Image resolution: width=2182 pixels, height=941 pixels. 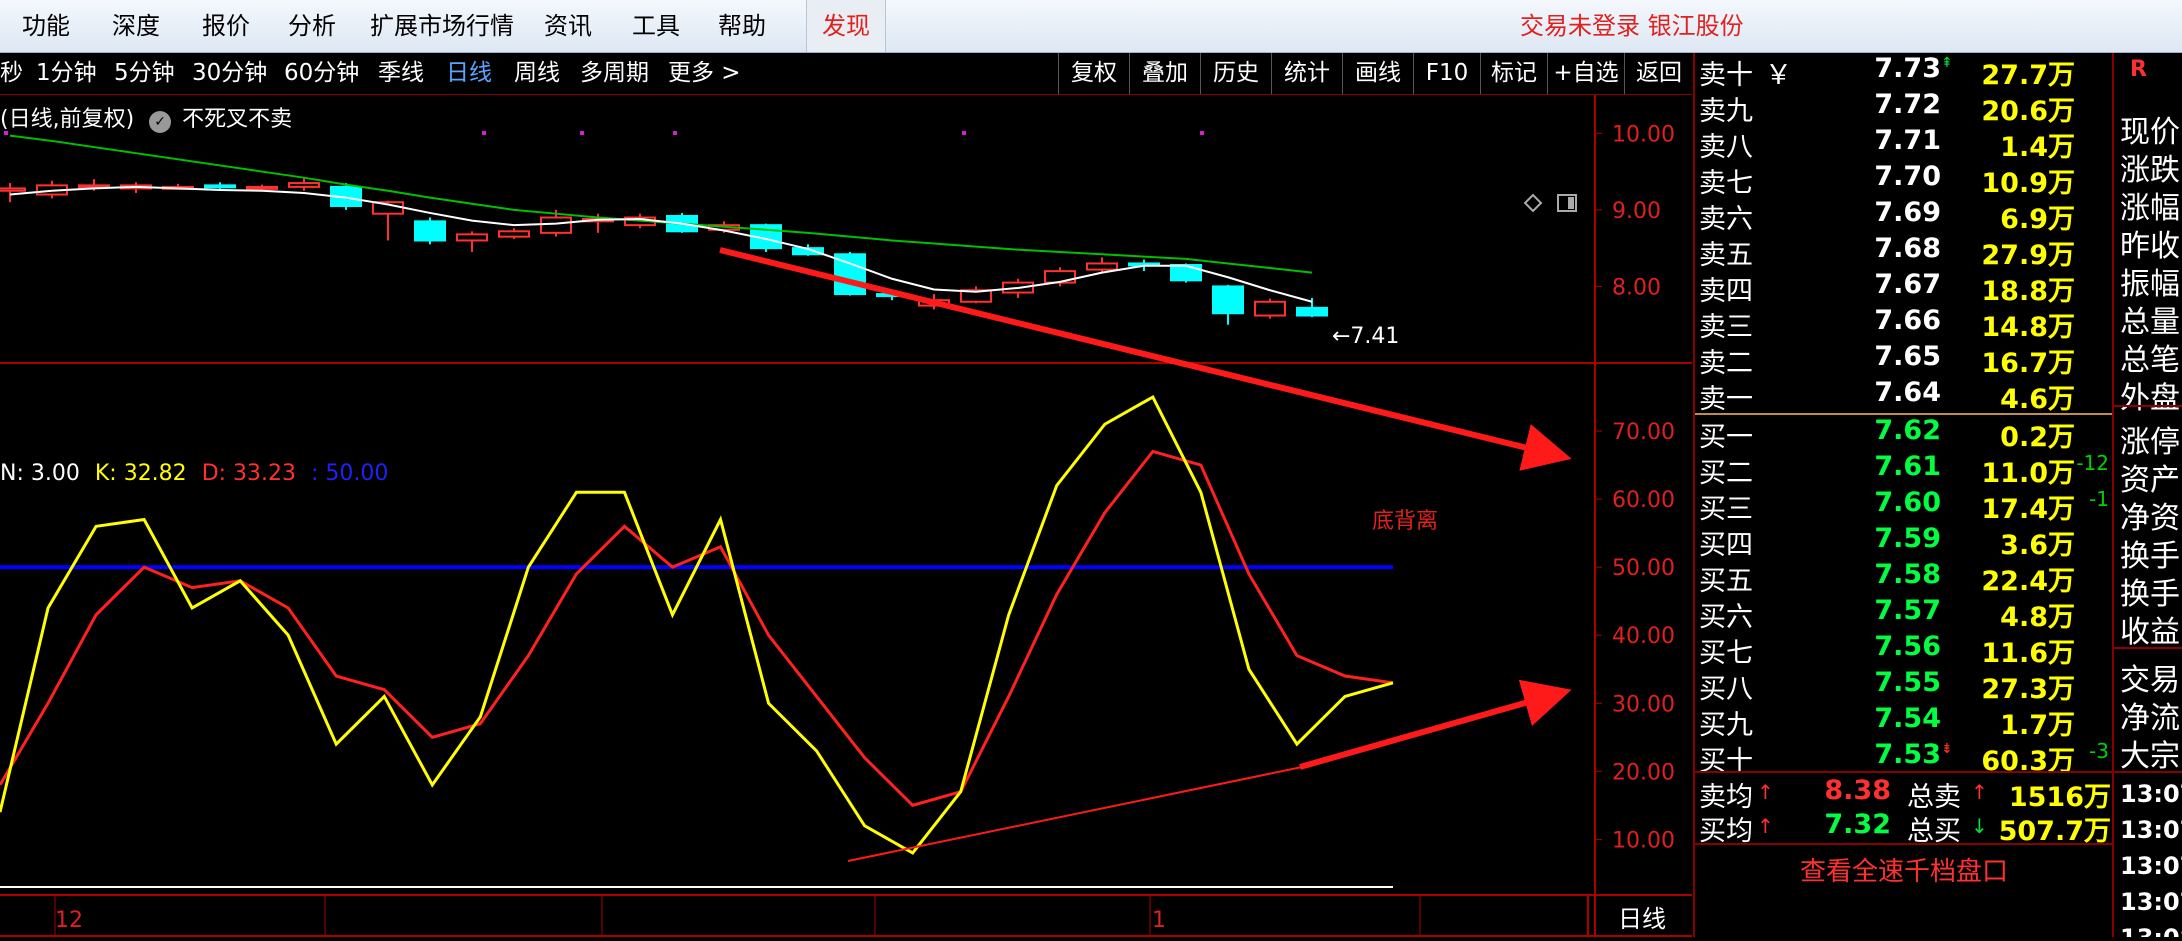 I want to click on volume: 1.7万, so click(x=2037, y=725).